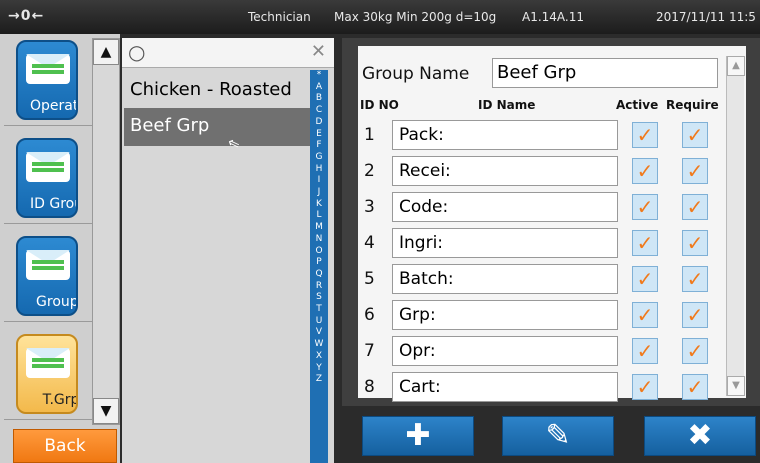 This screenshot has height=463, width=760. Describe the element at coordinates (379, 105) in the screenshot. I see `col-header-id-no: ID NO` at that location.